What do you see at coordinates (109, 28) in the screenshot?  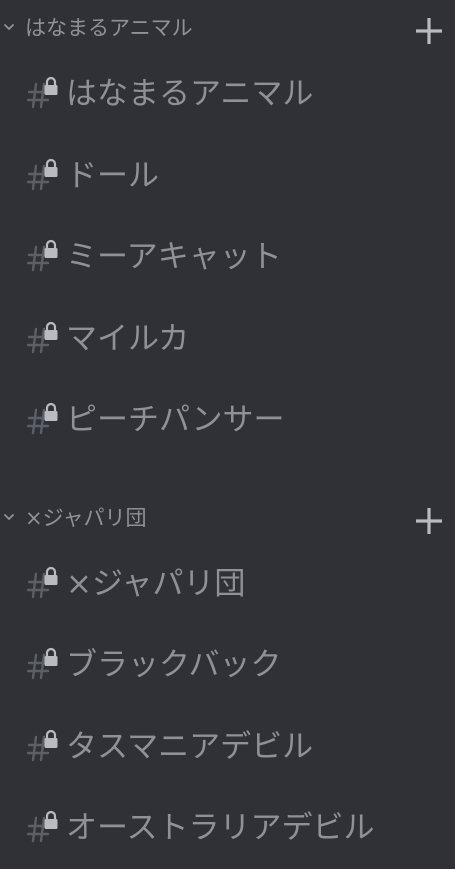 I see `category-name: はなまるアニマル` at bounding box center [109, 28].